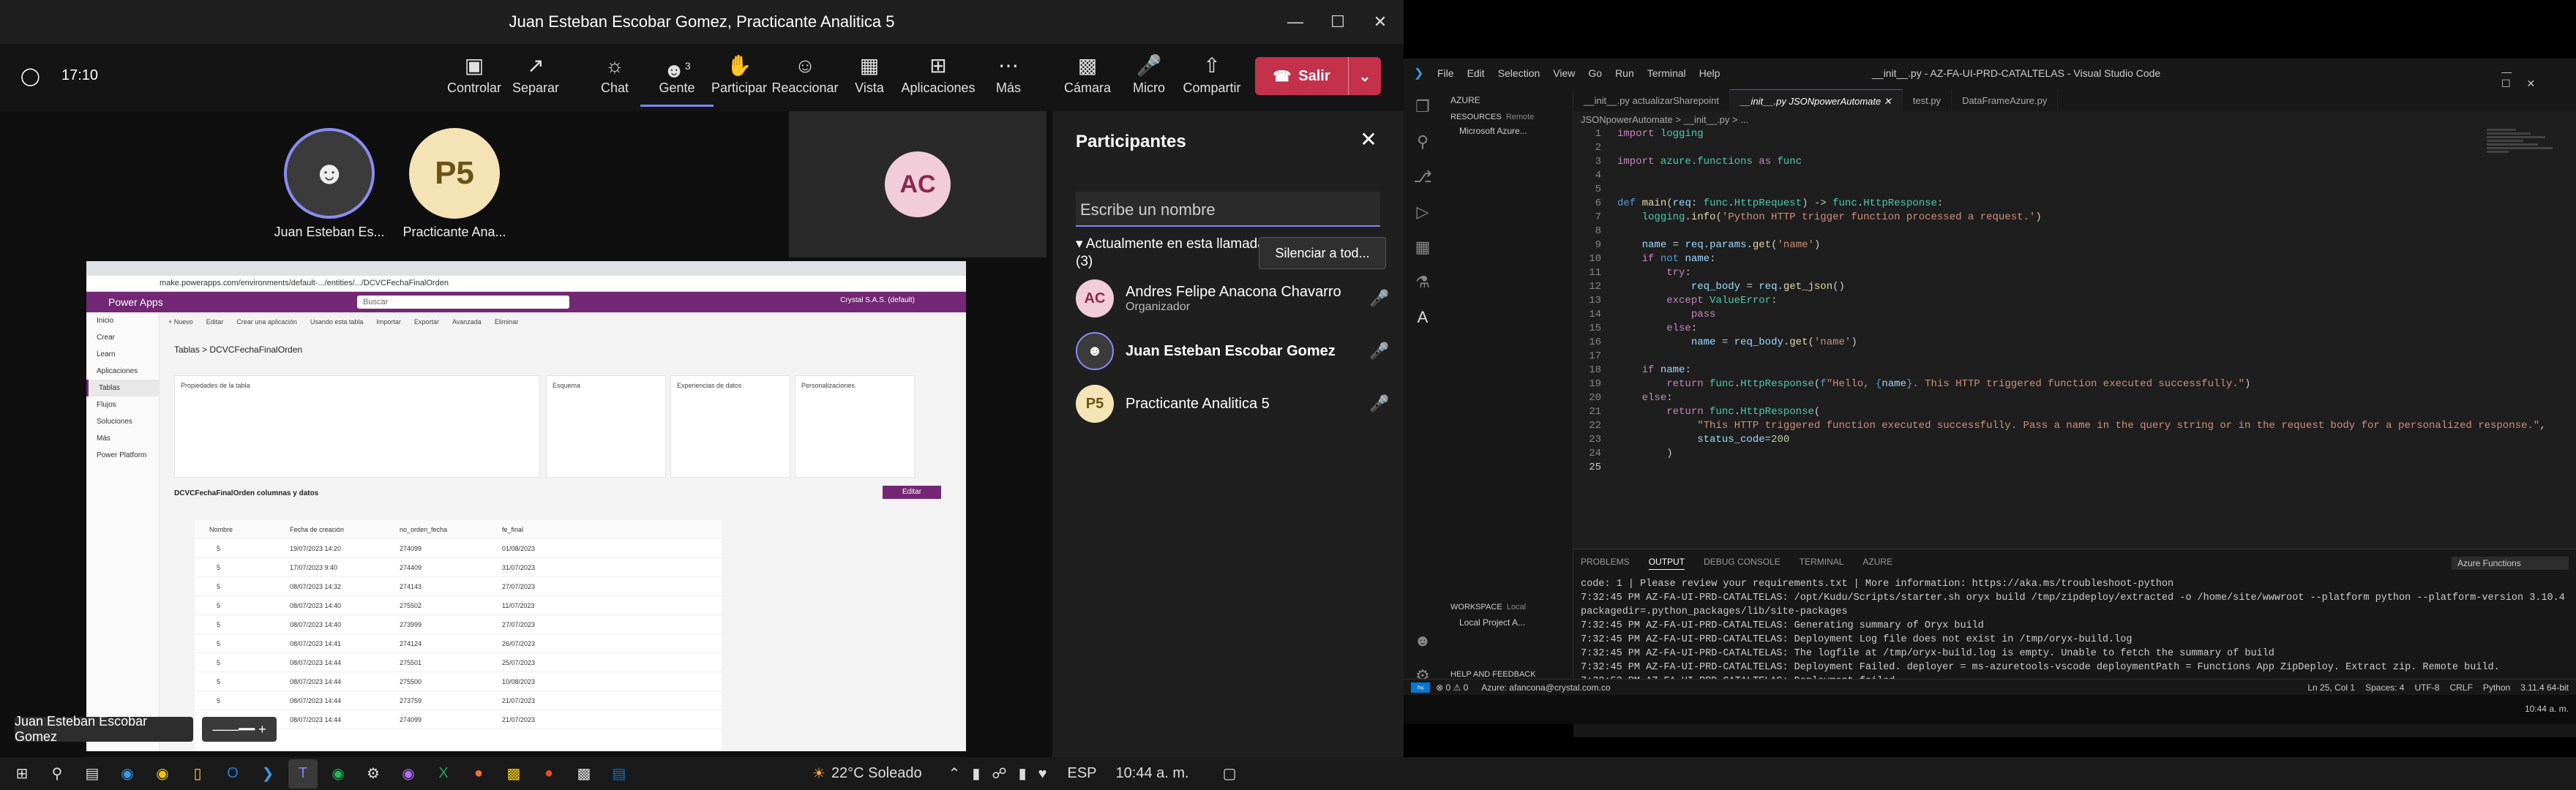  Describe the element at coordinates (1605, 563) in the screenshot. I see `tab-problems: PROBLEMS` at that location.